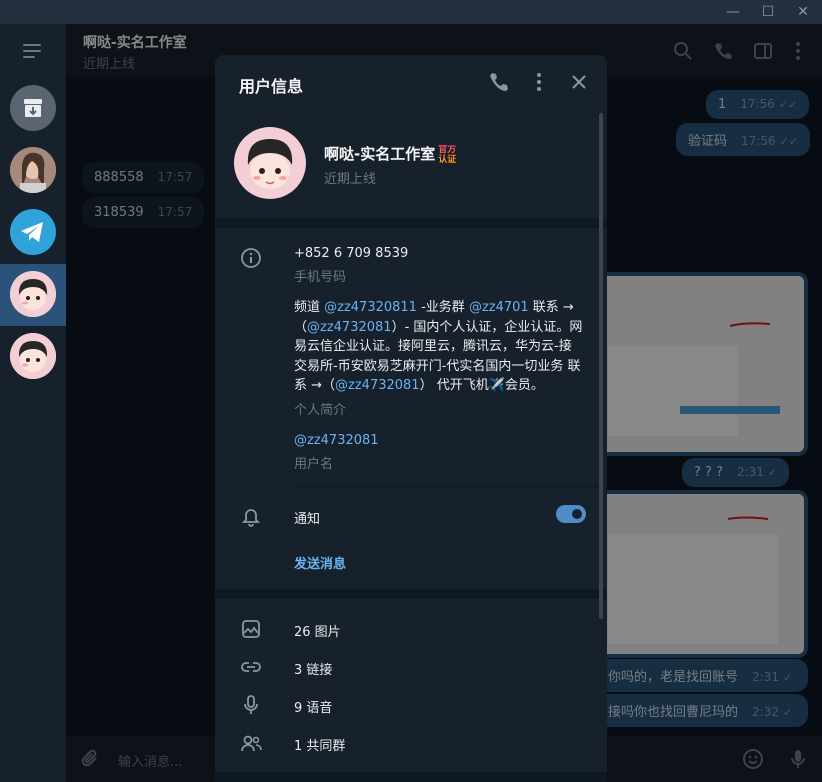  What do you see at coordinates (320, 562) in the screenshot?
I see `send-message-button: 发送消息` at bounding box center [320, 562].